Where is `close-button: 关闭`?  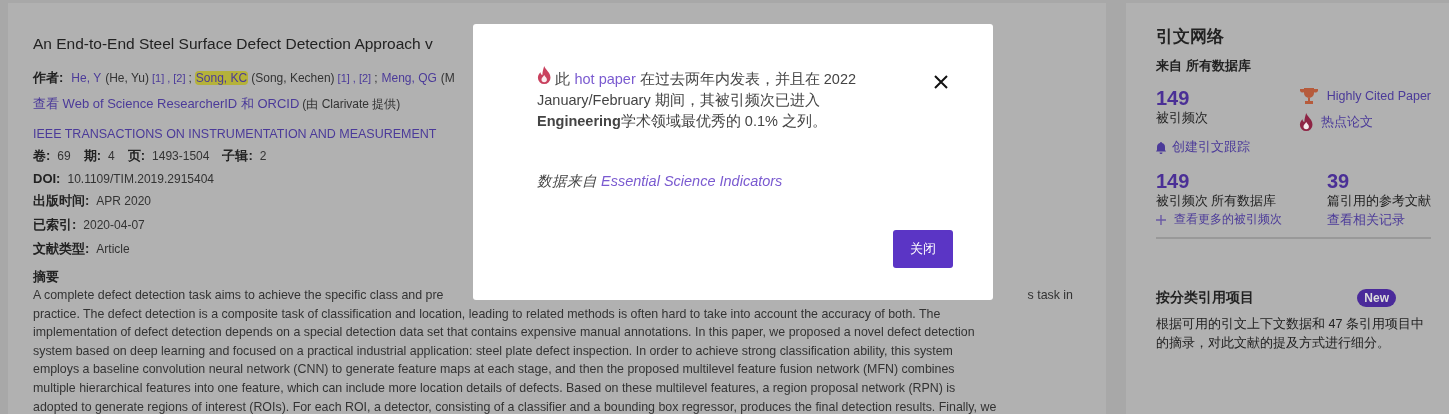 close-button: 关闭 is located at coordinates (923, 249).